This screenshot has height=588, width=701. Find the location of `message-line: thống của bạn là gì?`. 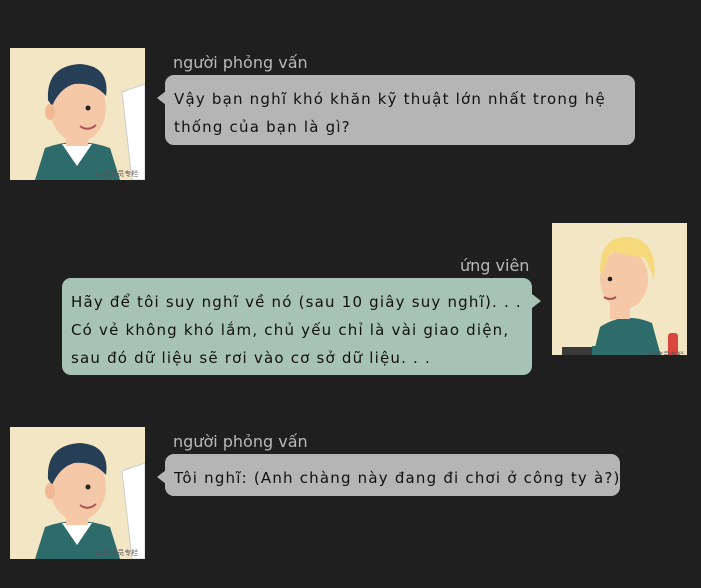

message-line: thống của bạn là gì? is located at coordinates (262, 127).